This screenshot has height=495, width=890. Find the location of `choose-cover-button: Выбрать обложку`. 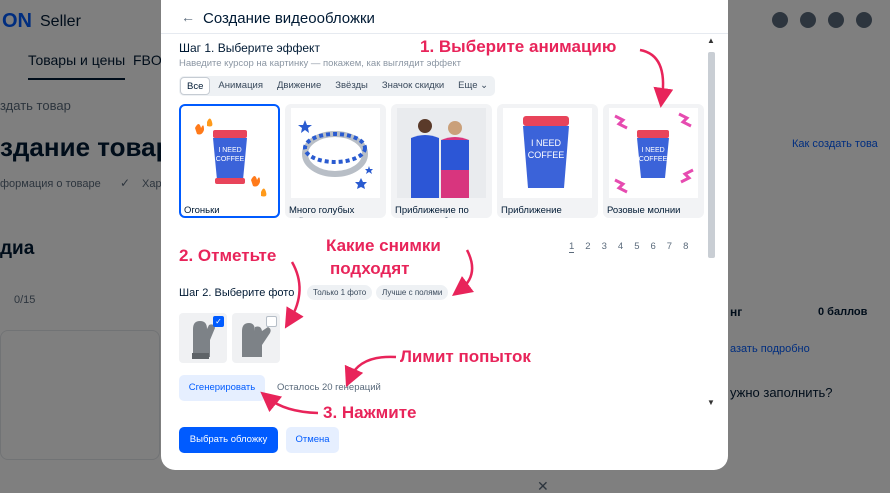

choose-cover-button: Выбрать обложку is located at coordinates (228, 440).